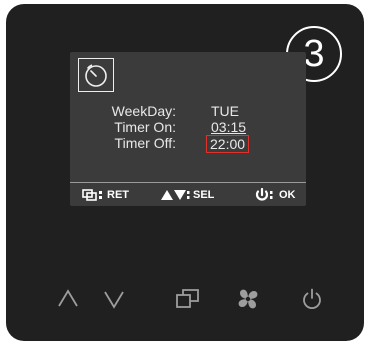 The width and height of the screenshot is (369, 347). What do you see at coordinates (175, 195) in the screenshot?
I see `up-down-icon` at bounding box center [175, 195].